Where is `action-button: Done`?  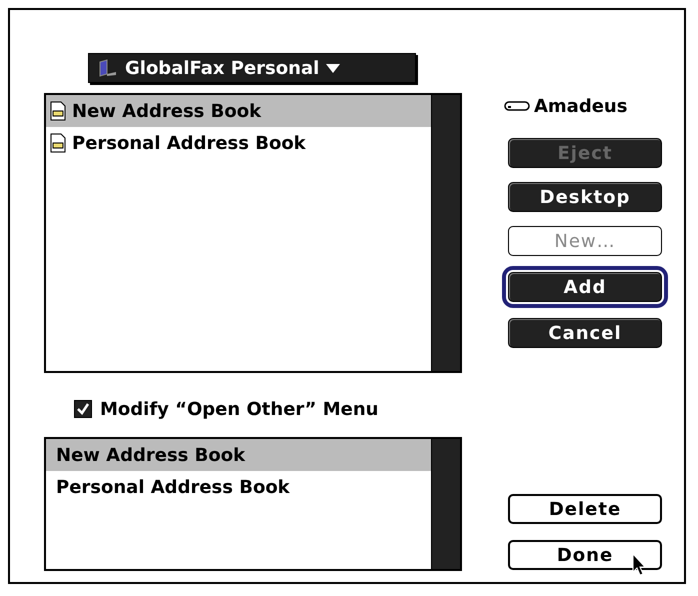
action-button: Done is located at coordinates (585, 555).